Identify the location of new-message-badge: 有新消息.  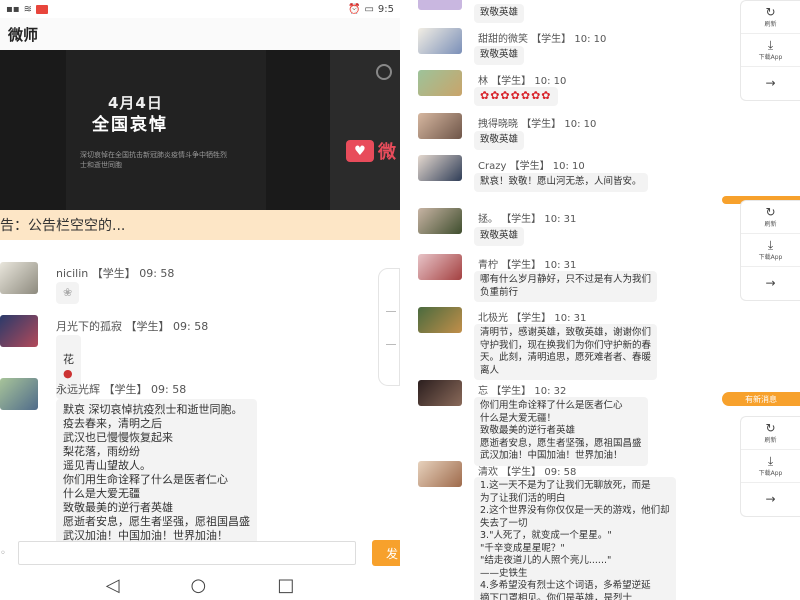
(761, 399).